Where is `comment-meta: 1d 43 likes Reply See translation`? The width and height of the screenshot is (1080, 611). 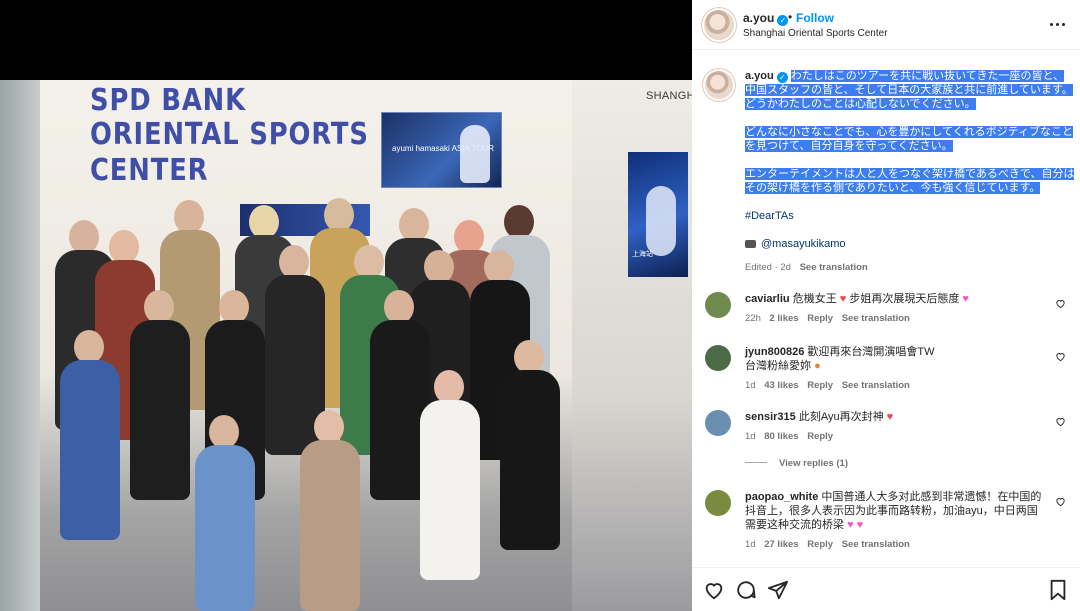
comment-meta: 1d 43 likes Reply See translation is located at coordinates (830, 385).